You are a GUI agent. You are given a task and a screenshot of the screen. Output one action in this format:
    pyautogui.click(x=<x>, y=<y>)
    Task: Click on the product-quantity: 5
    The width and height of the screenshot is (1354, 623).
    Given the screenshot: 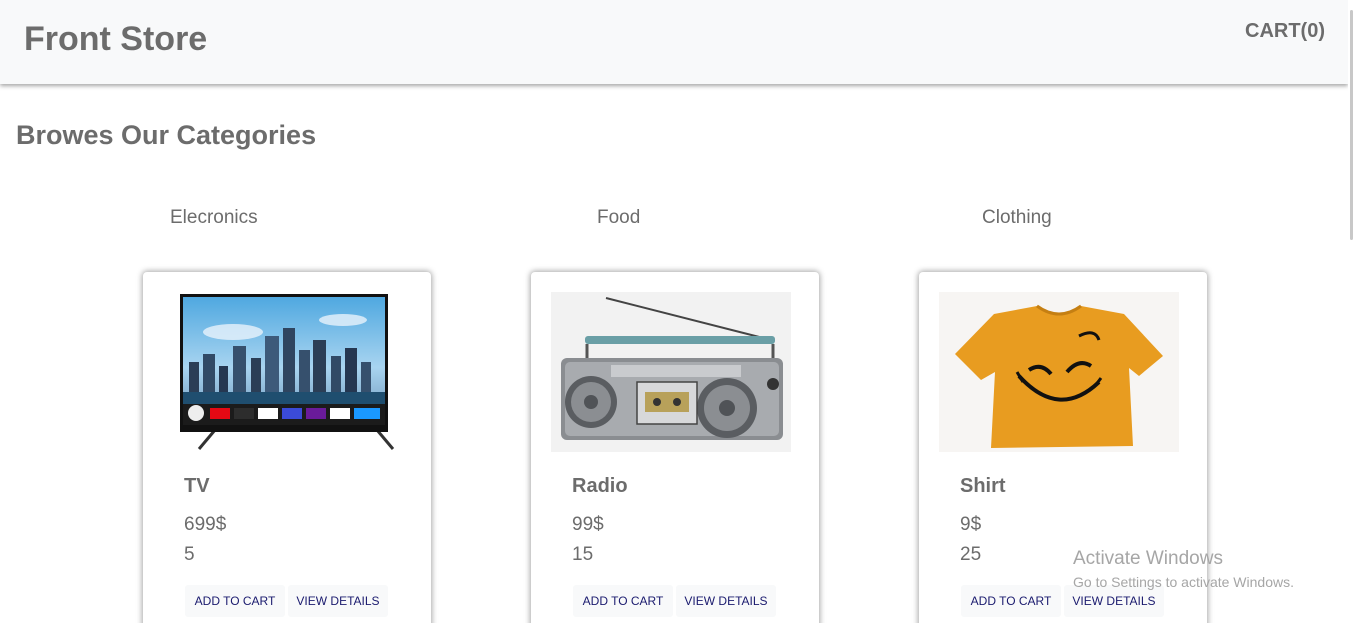 What is the action you would take?
    pyautogui.click(x=189, y=554)
    